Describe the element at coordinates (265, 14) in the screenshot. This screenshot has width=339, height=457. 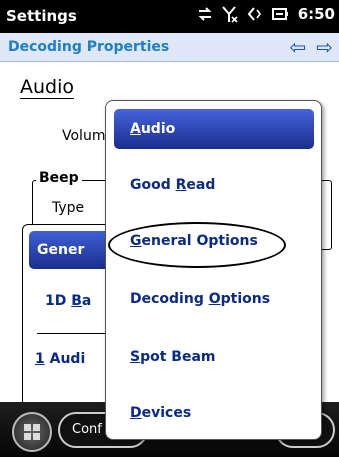
I see `status-icons: 6:50` at that location.